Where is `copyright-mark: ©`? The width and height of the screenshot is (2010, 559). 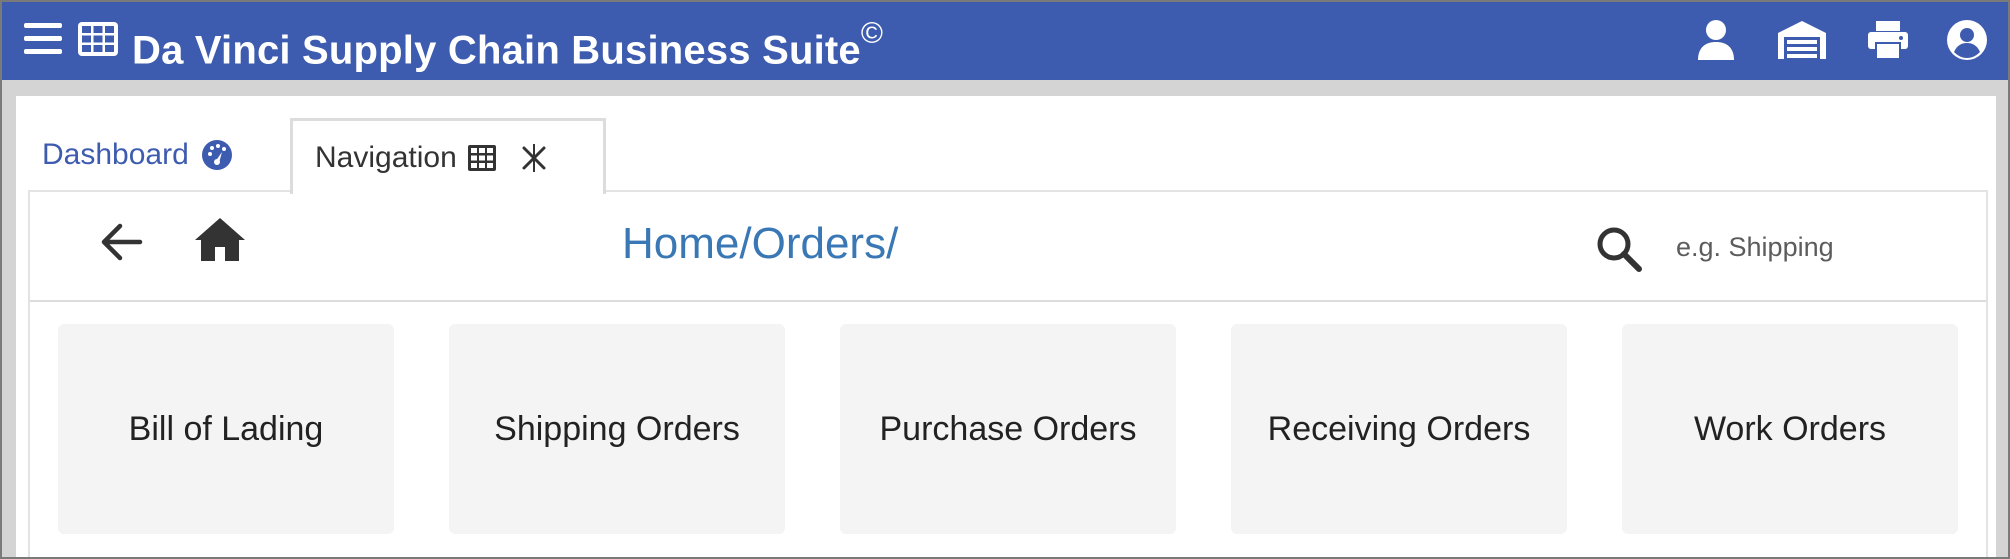
copyright-mark: © is located at coordinates (872, 33).